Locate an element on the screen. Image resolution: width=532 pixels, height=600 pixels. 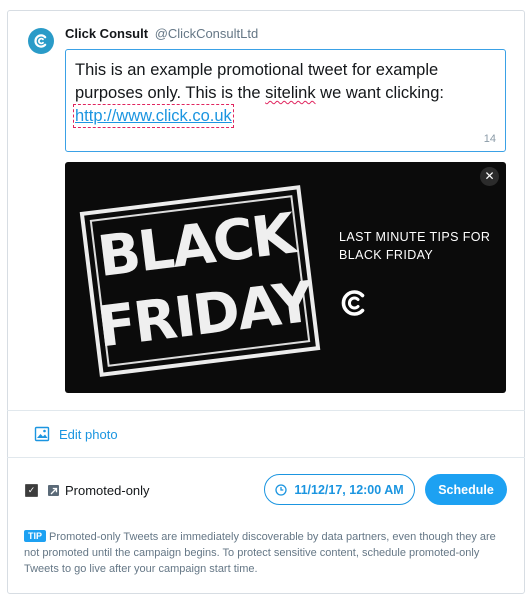
stamp-line-2: FRIDAY is located at coordinates (205, 315).